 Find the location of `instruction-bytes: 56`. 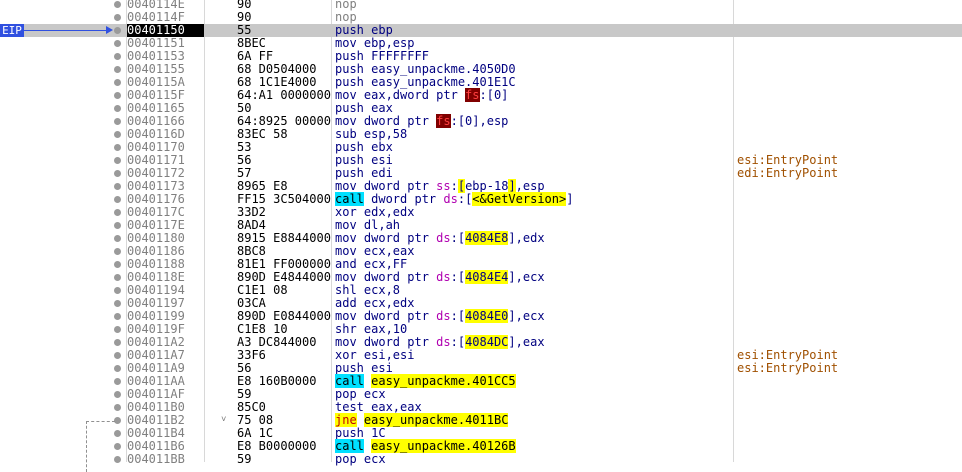

instruction-bytes: 56 is located at coordinates (244, 160).